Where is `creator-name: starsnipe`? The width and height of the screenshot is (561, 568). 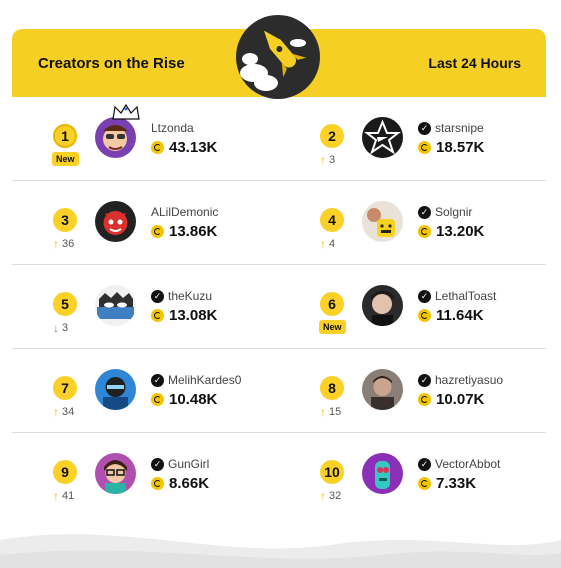 creator-name: starsnipe is located at coordinates (459, 128).